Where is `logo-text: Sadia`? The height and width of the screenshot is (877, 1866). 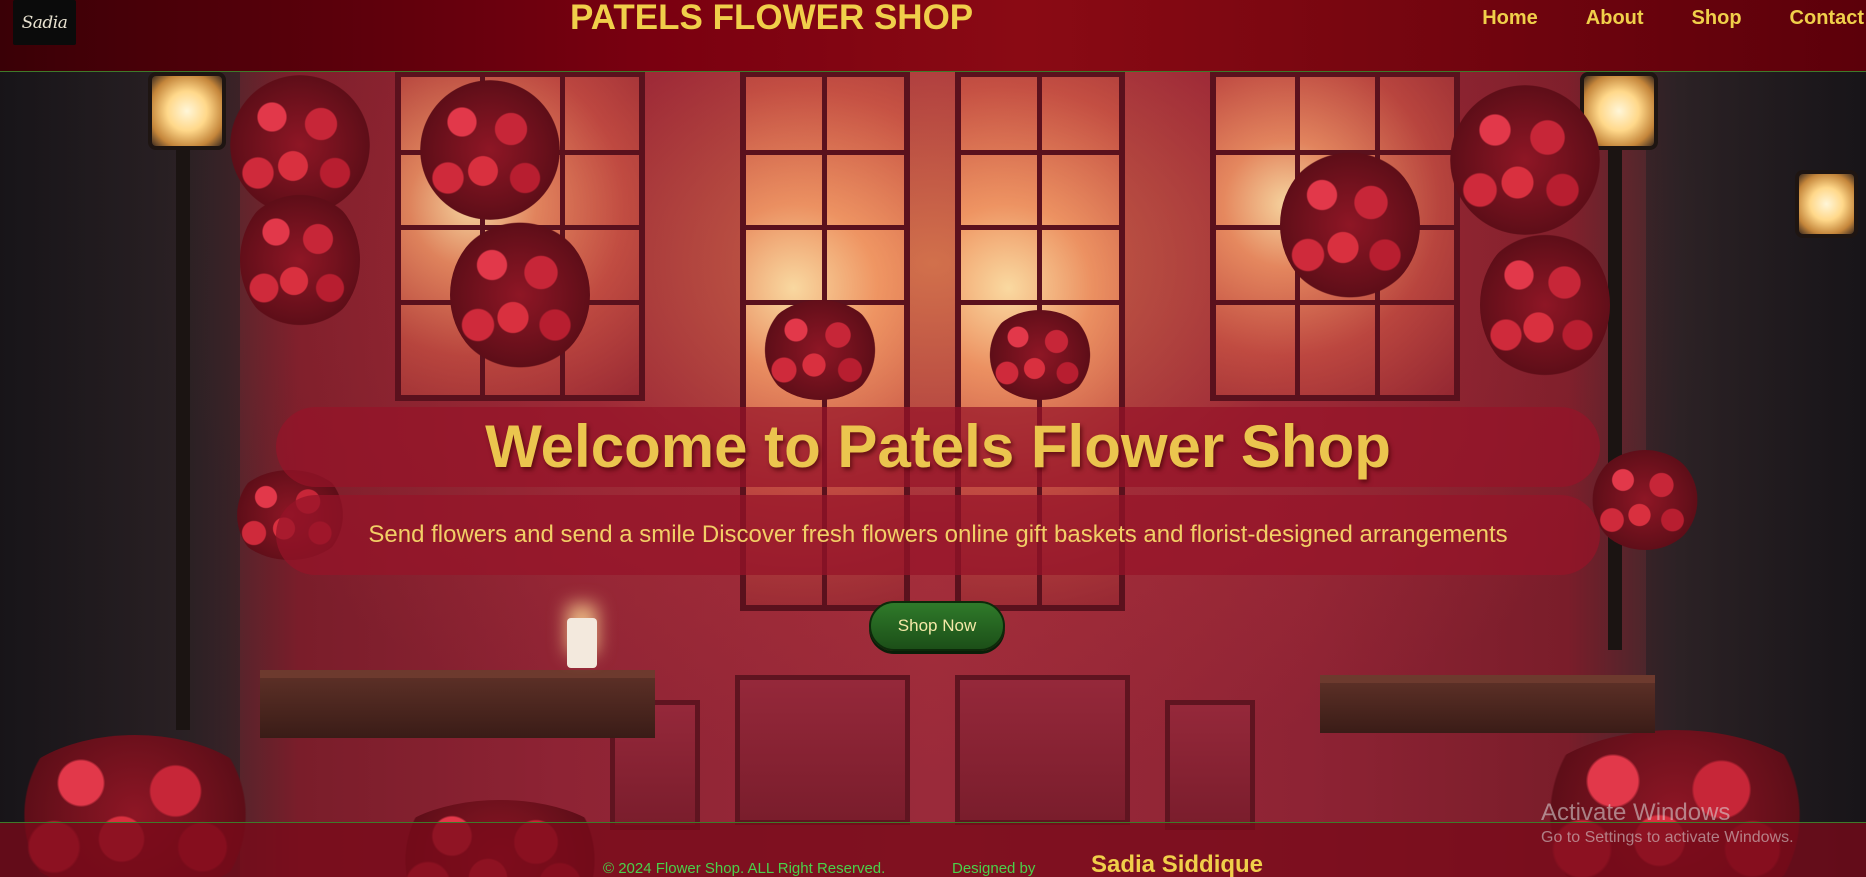
logo-text: Sadia is located at coordinates (44, 22).